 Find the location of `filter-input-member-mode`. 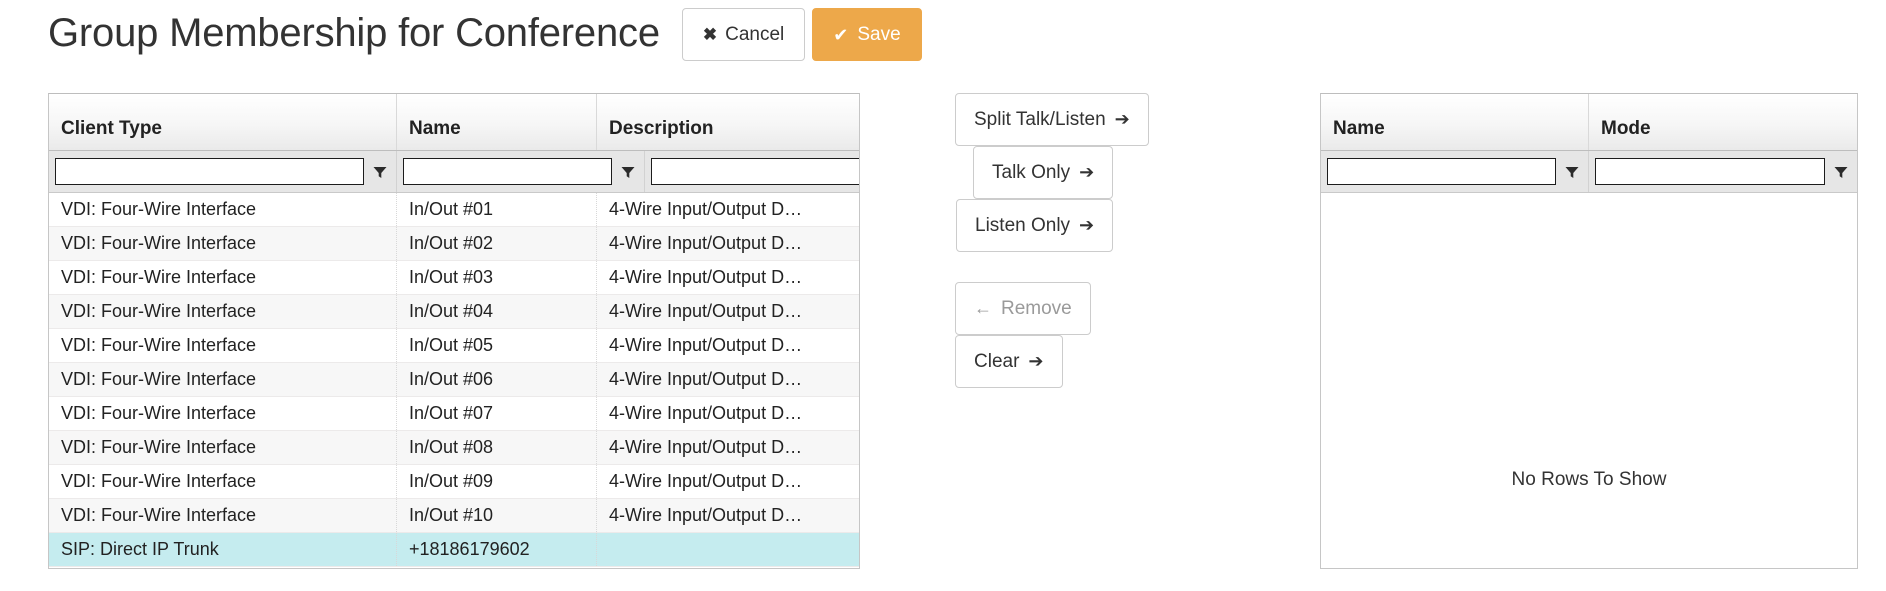

filter-input-member-mode is located at coordinates (1710, 171).